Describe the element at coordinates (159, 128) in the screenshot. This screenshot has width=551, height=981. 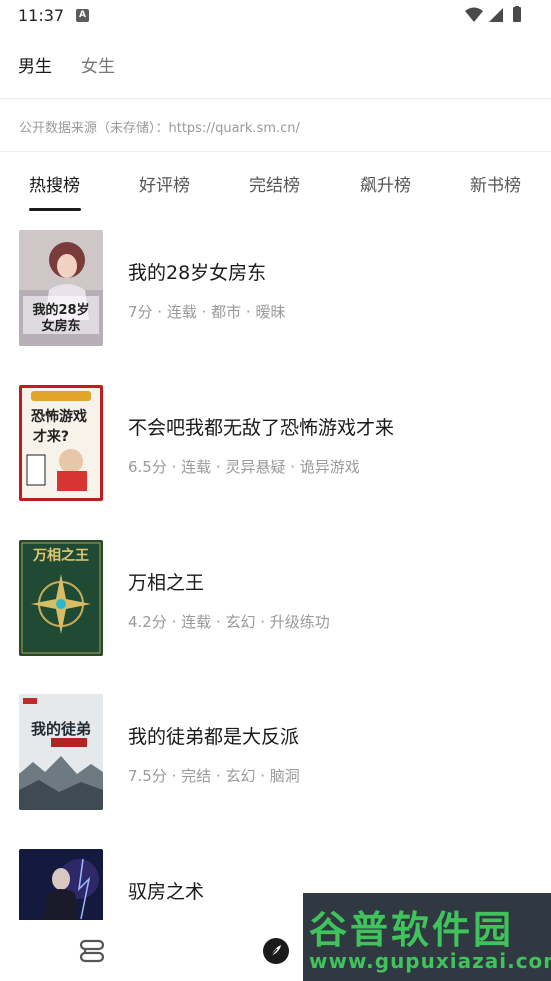
I see `source-notice: 公开数据来源（未存储）：https://quark.sm.cn/` at that location.